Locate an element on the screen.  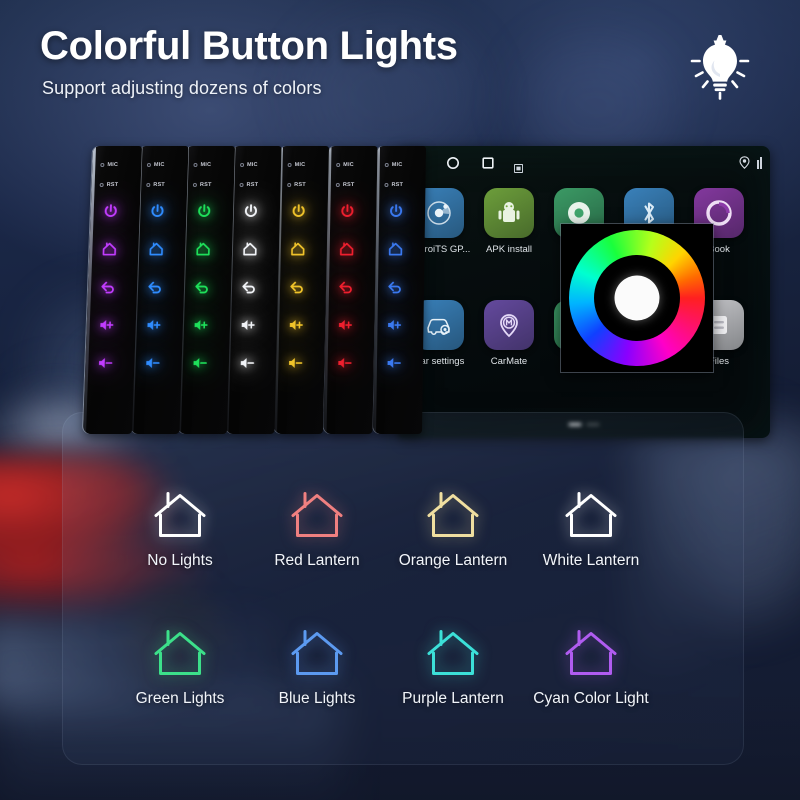
android-navigation-bar is located at coordinates (584, 163).